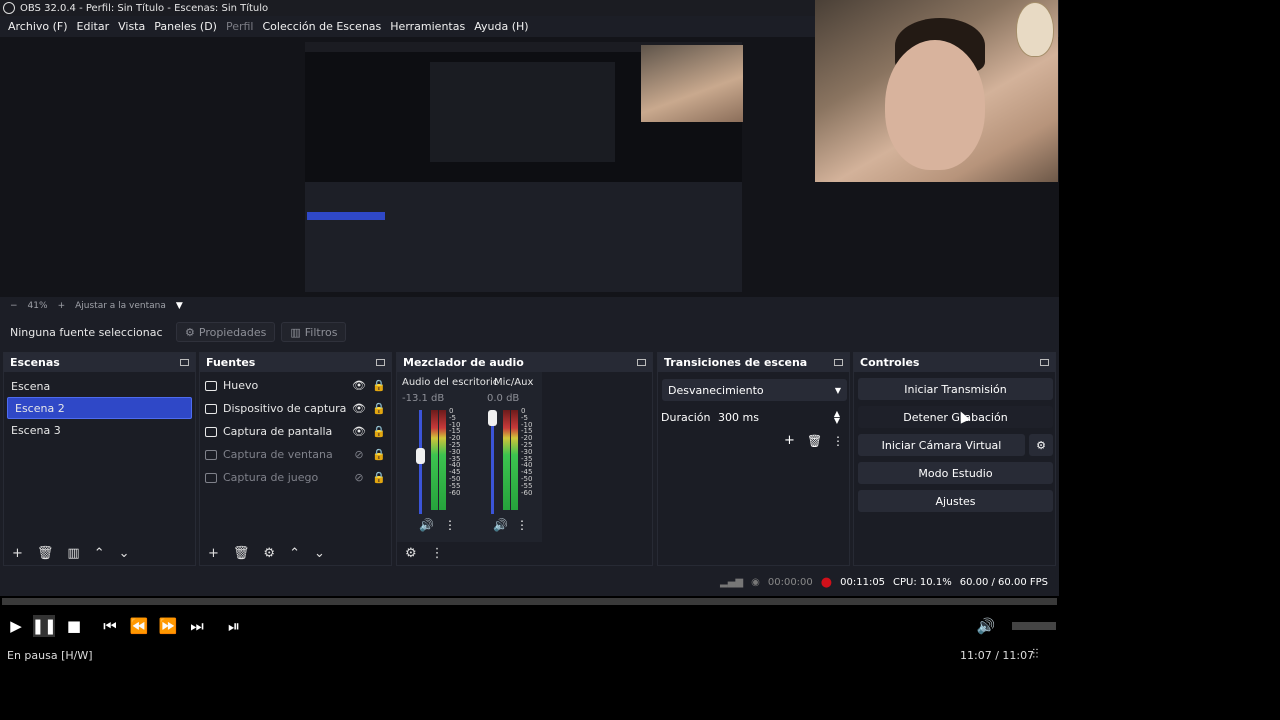  Describe the element at coordinates (93, 26) in the screenshot. I see `menu-editar: Editar` at that location.